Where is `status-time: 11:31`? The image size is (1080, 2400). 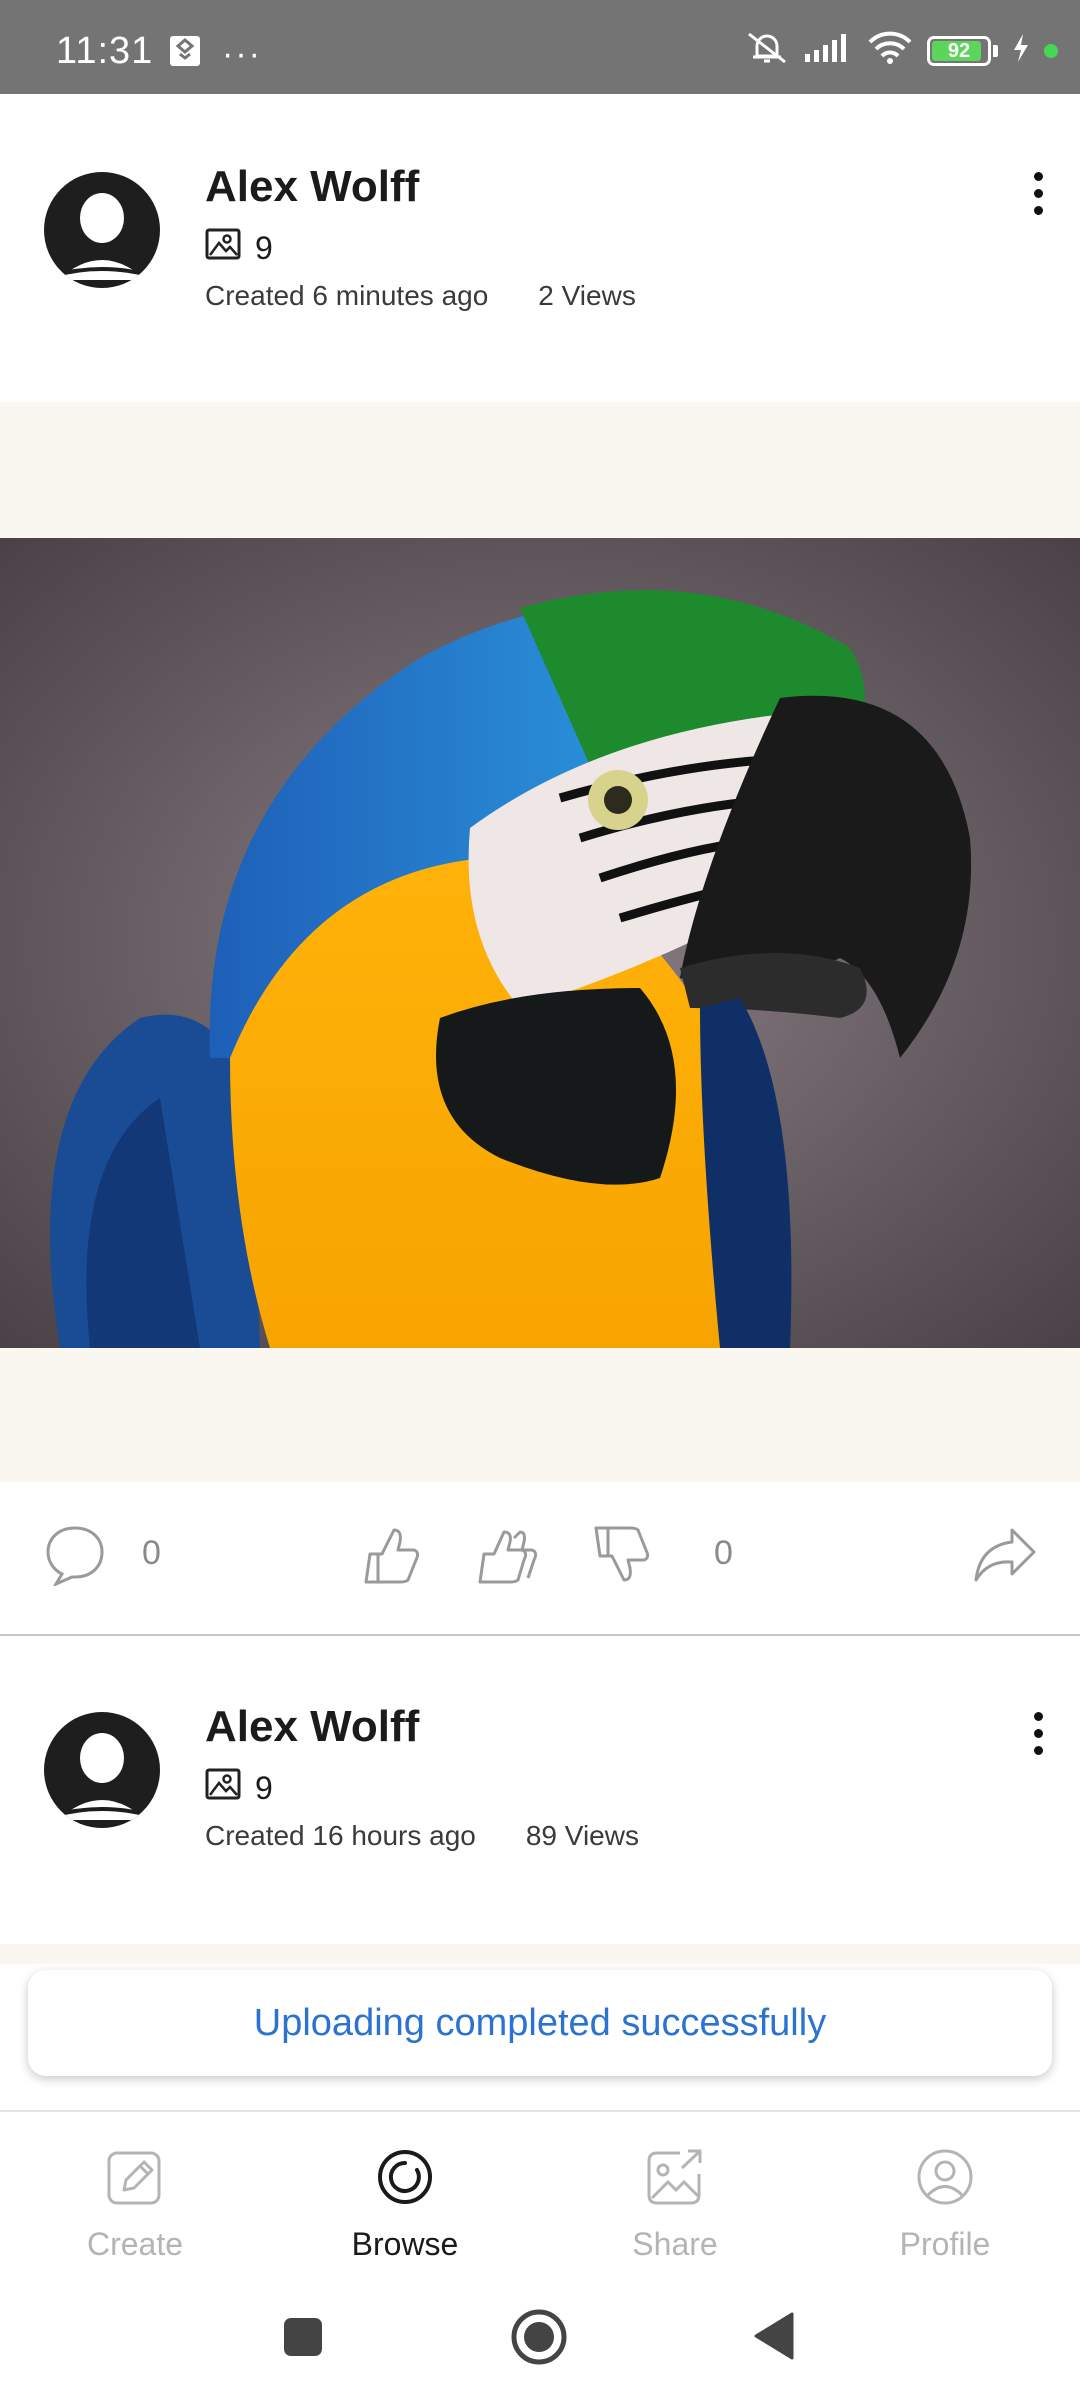 status-time: 11:31 is located at coordinates (105, 51).